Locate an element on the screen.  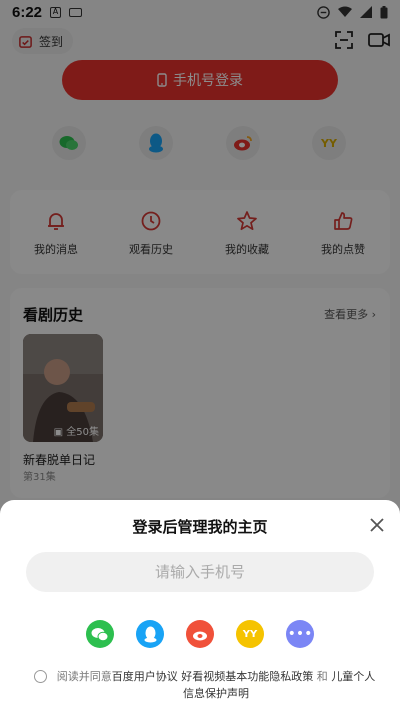
weibo-icon is located at coordinates (199, 636).